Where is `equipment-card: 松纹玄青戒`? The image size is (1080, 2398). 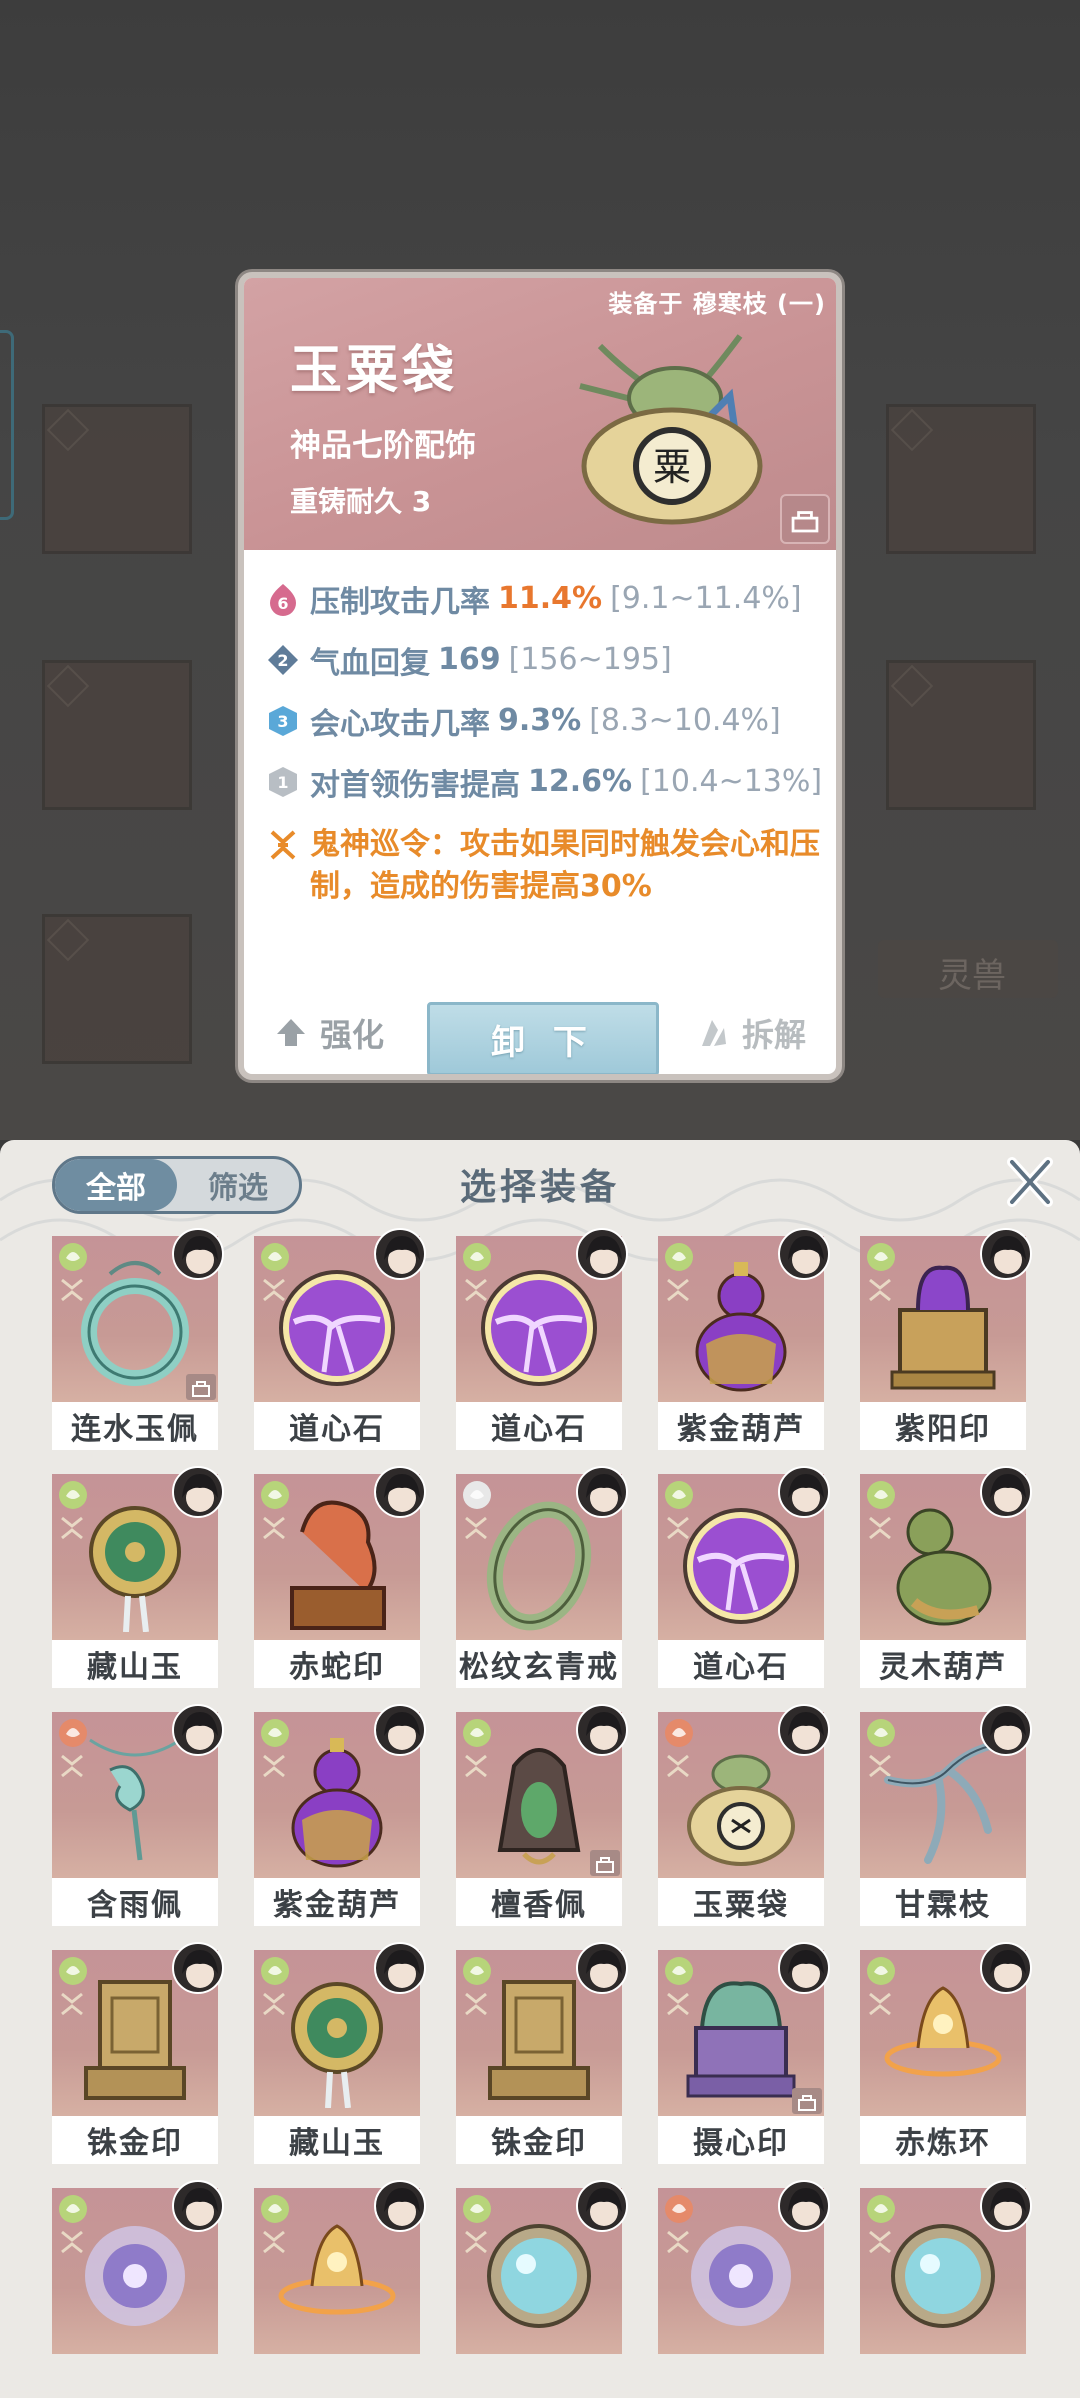 equipment-card: 松纹玄青戒 is located at coordinates (542, 1577).